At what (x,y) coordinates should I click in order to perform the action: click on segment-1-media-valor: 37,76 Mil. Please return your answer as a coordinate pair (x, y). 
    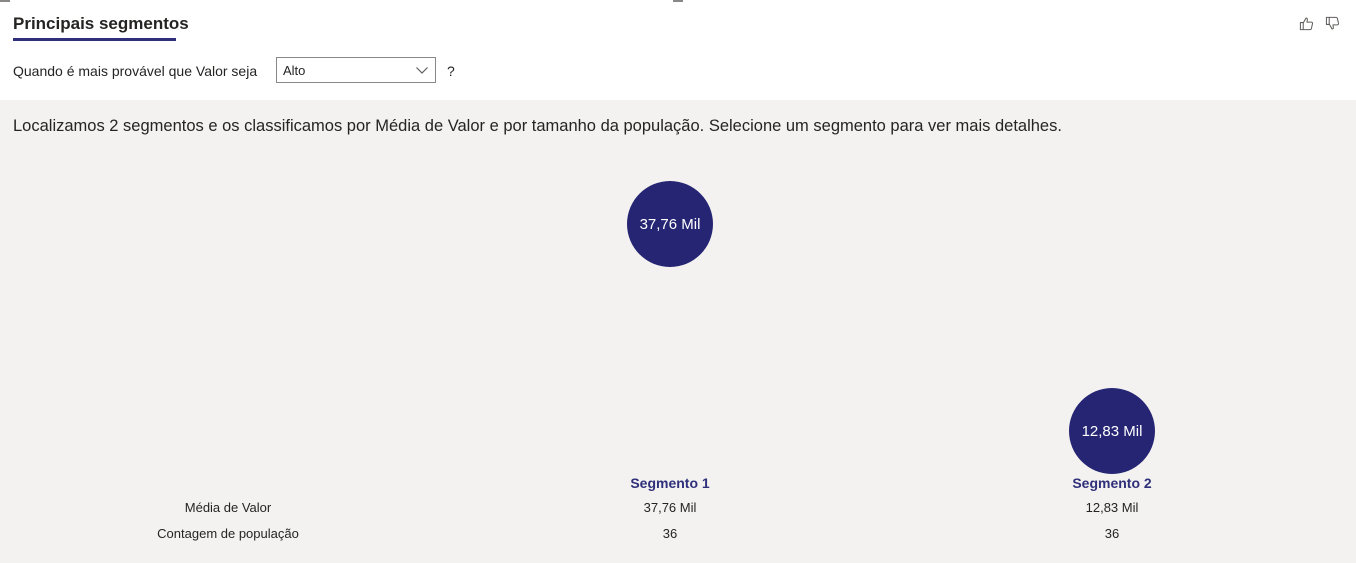
    Looking at the image, I should click on (670, 507).